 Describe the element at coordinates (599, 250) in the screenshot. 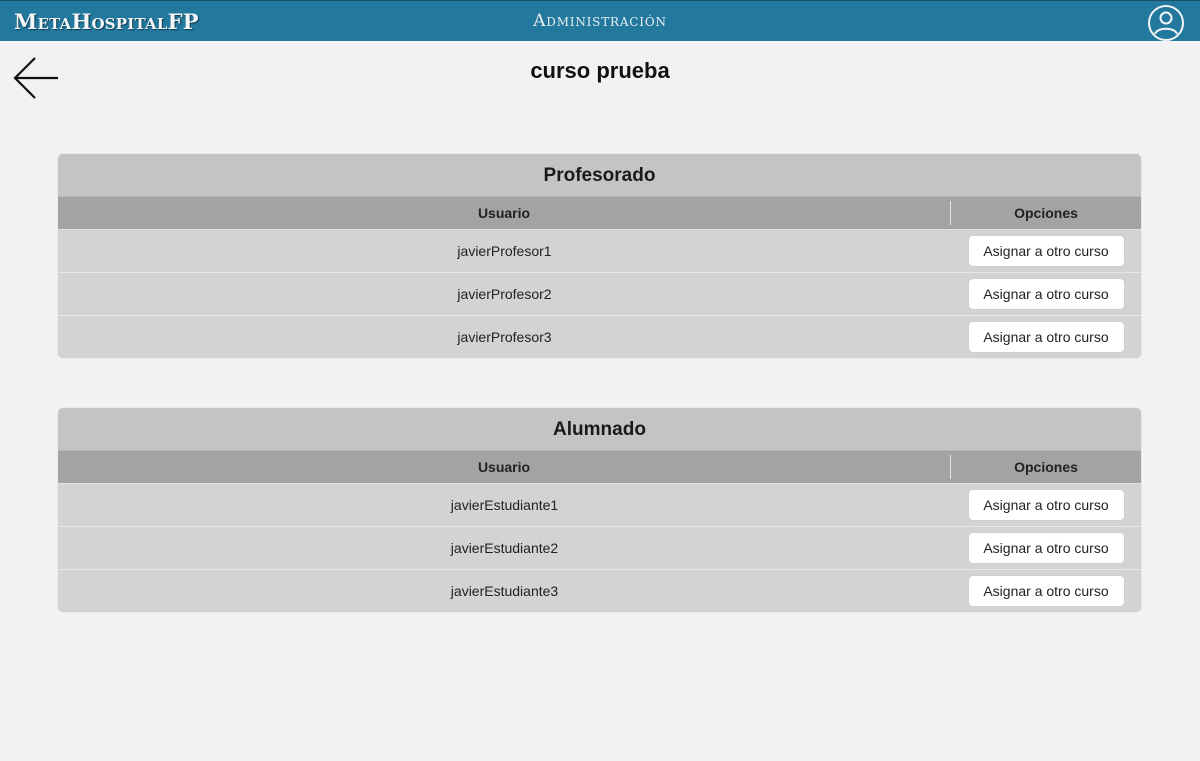

I see `table-row: javierProfesor1 Asignar a otro curso` at that location.